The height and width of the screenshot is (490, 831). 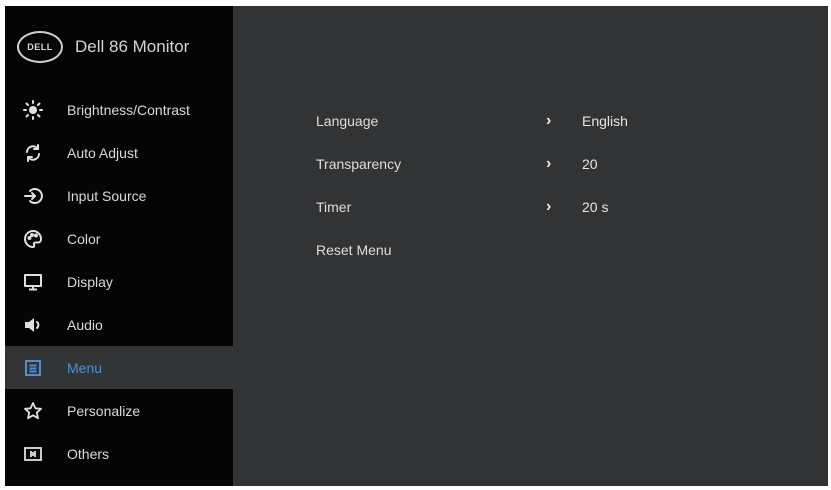 I want to click on sidebar-item-auto-adjust: Auto Adjust, so click(x=119, y=152).